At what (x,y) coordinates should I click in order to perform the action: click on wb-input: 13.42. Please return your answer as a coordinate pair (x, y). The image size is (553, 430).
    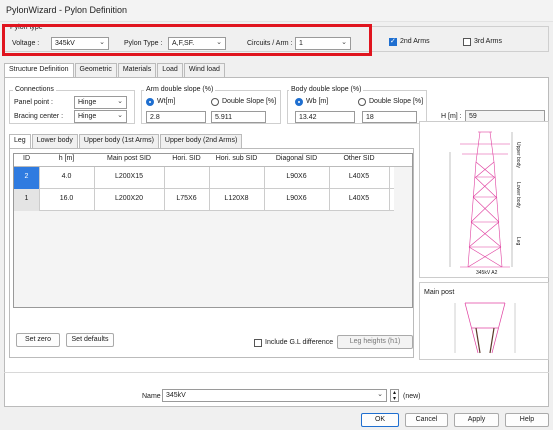
    Looking at the image, I should click on (325, 117).